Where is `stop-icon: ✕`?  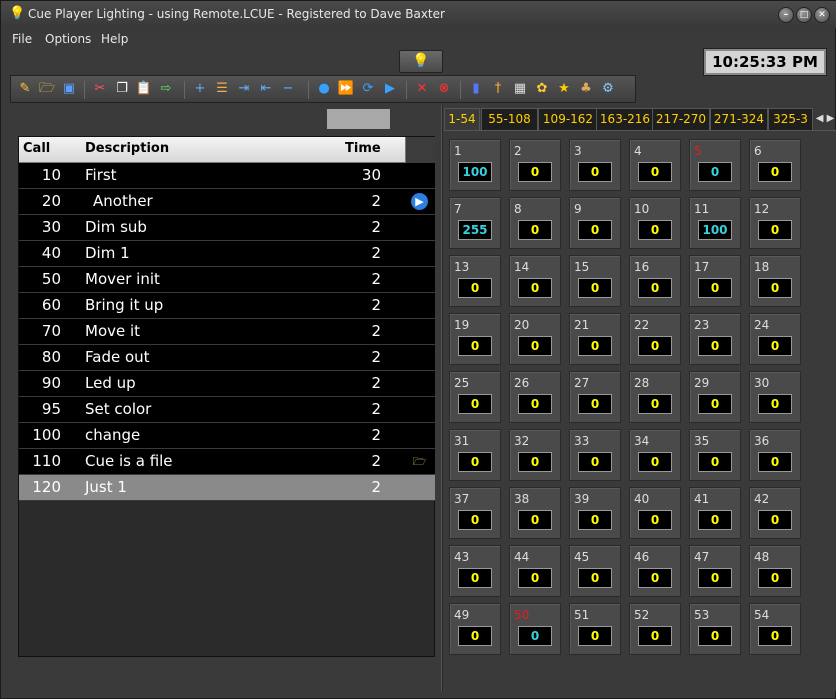 stop-icon: ✕ is located at coordinates (422, 89).